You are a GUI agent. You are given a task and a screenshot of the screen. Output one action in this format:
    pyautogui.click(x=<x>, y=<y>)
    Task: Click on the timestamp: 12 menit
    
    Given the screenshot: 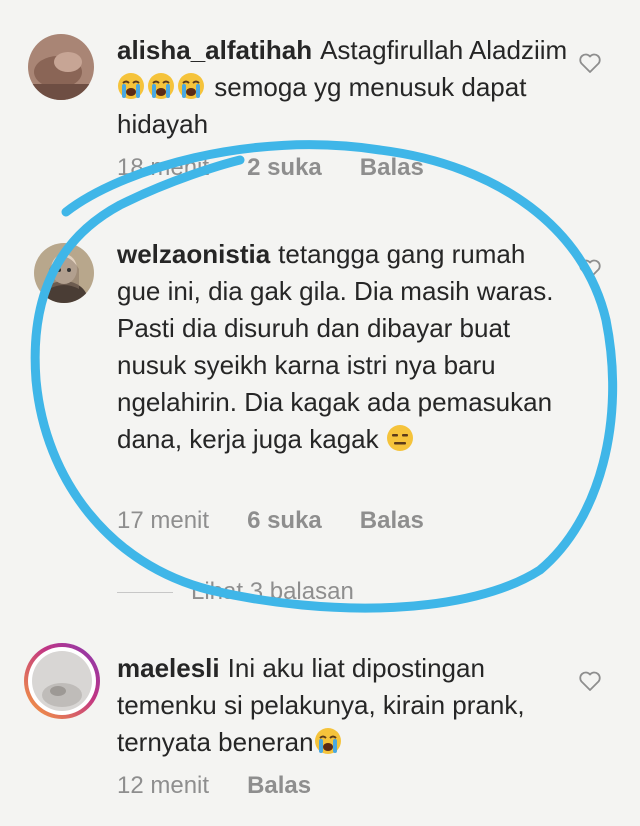 What is the action you would take?
    pyautogui.click(x=163, y=785)
    